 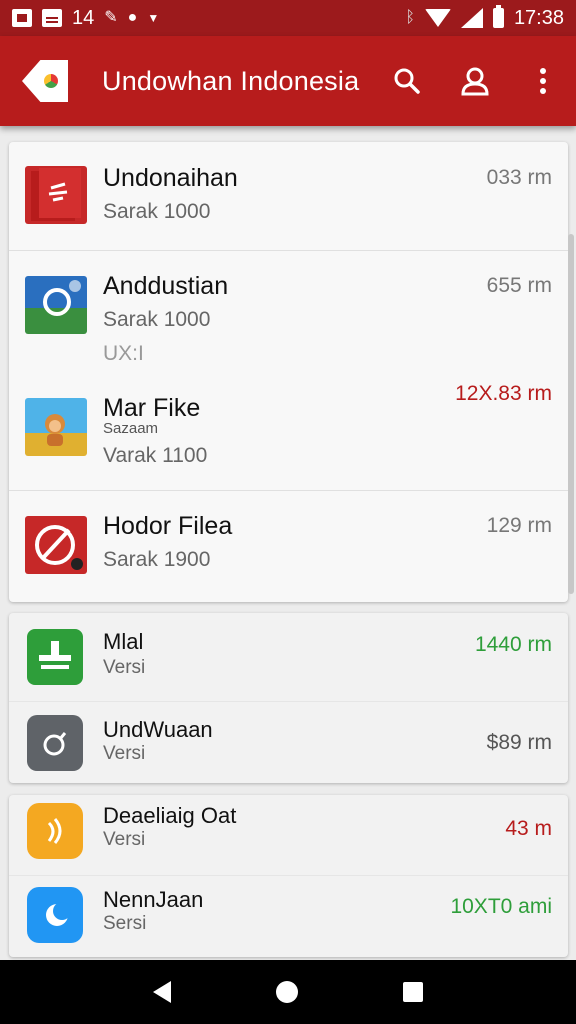 I want to click on search-icon, so click(x=407, y=81).